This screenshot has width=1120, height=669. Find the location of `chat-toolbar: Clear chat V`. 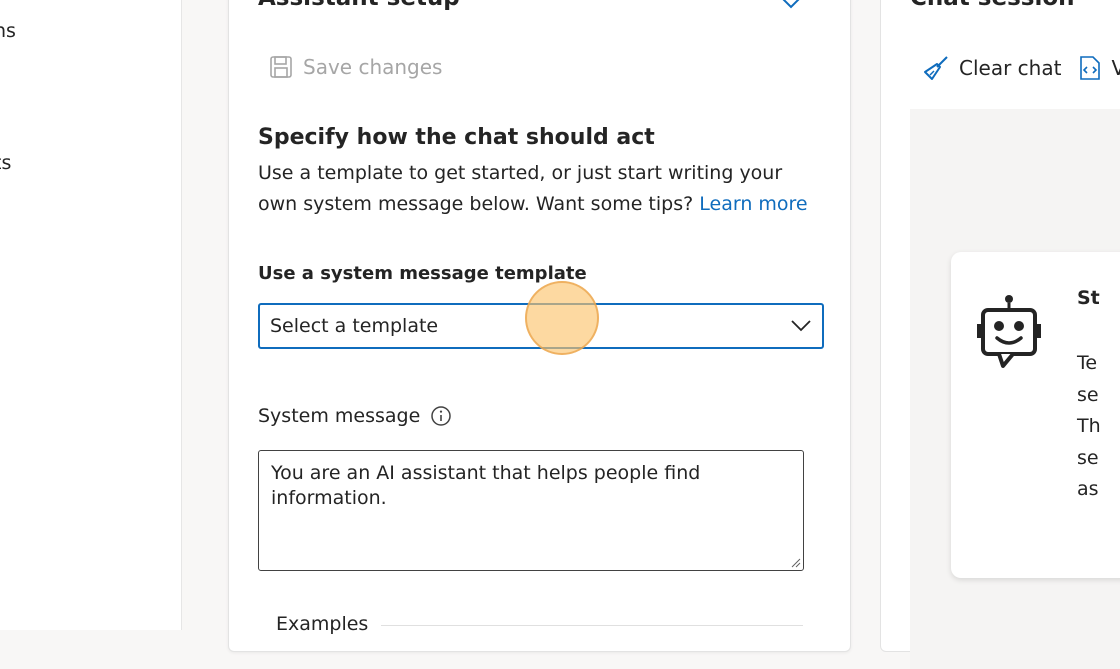

chat-toolbar: Clear chat V is located at coordinates (1021, 68).